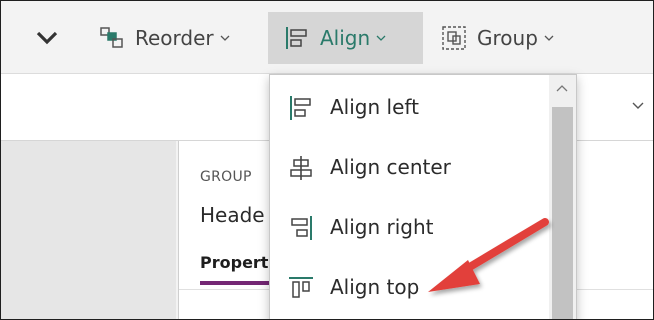 The image size is (654, 320). I want to click on tab-properties: Propert, so click(234, 262).